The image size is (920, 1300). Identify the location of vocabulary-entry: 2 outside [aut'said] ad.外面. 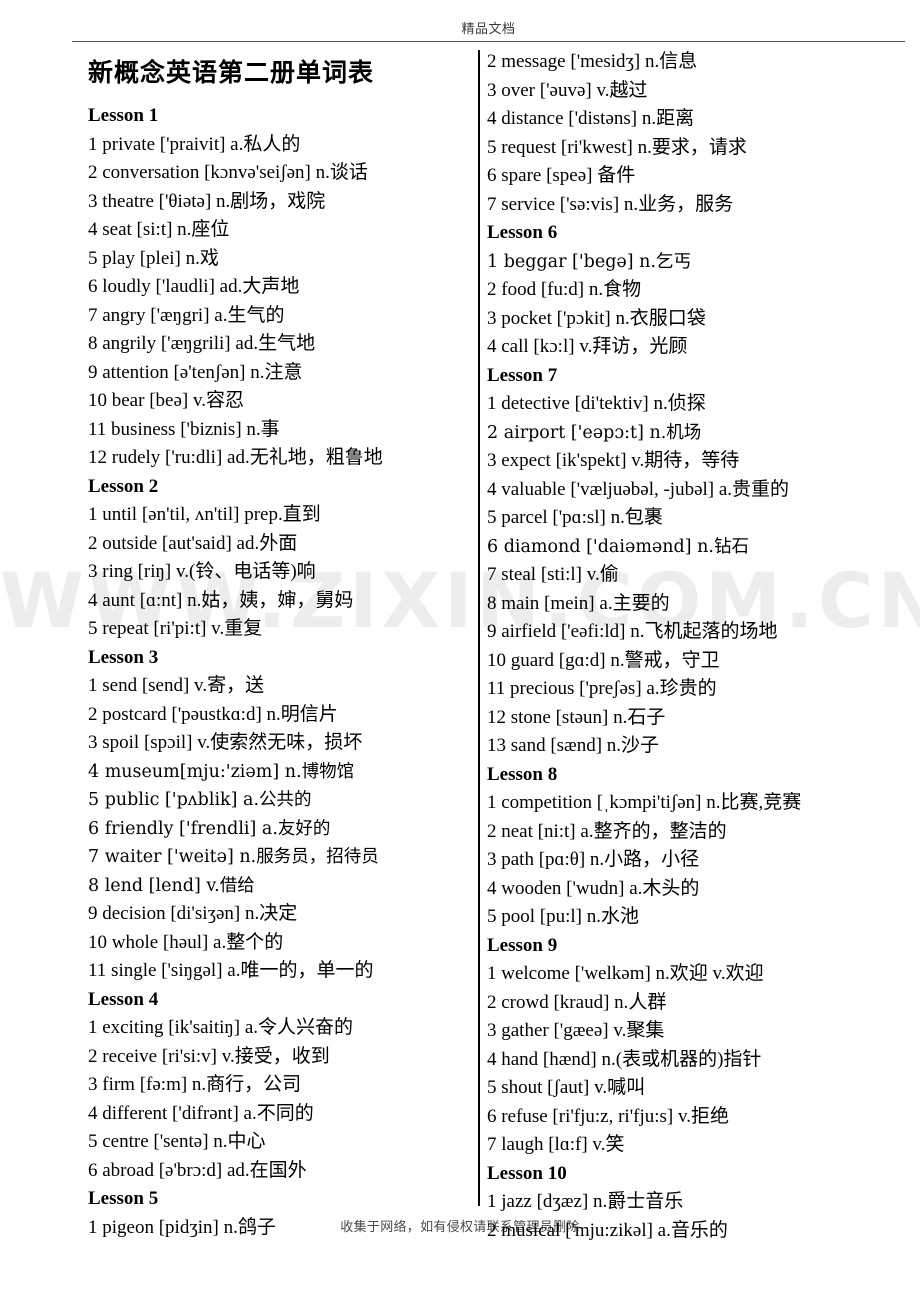
(193, 543).